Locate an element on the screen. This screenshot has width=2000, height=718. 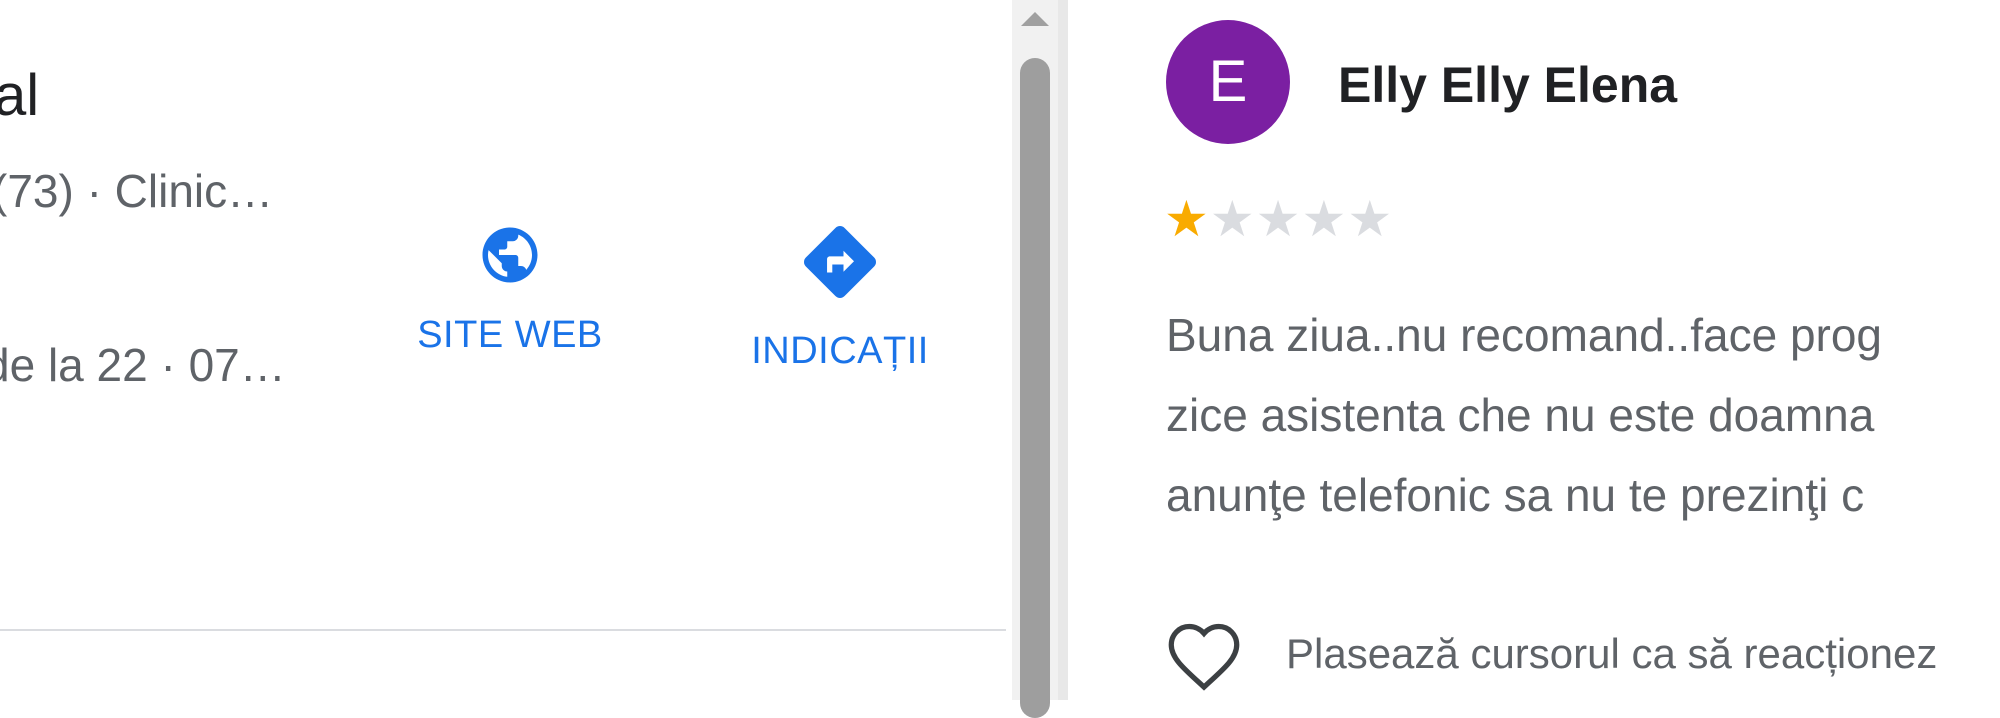
heart-icon is located at coordinates (1204, 656).